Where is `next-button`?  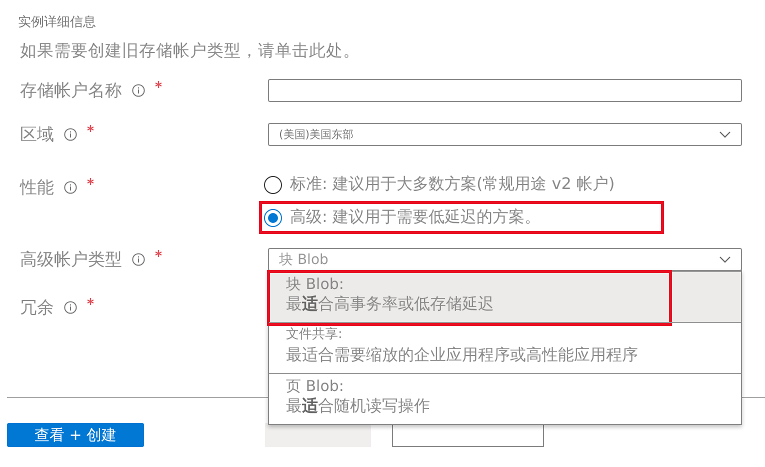
next-button is located at coordinates (468, 435).